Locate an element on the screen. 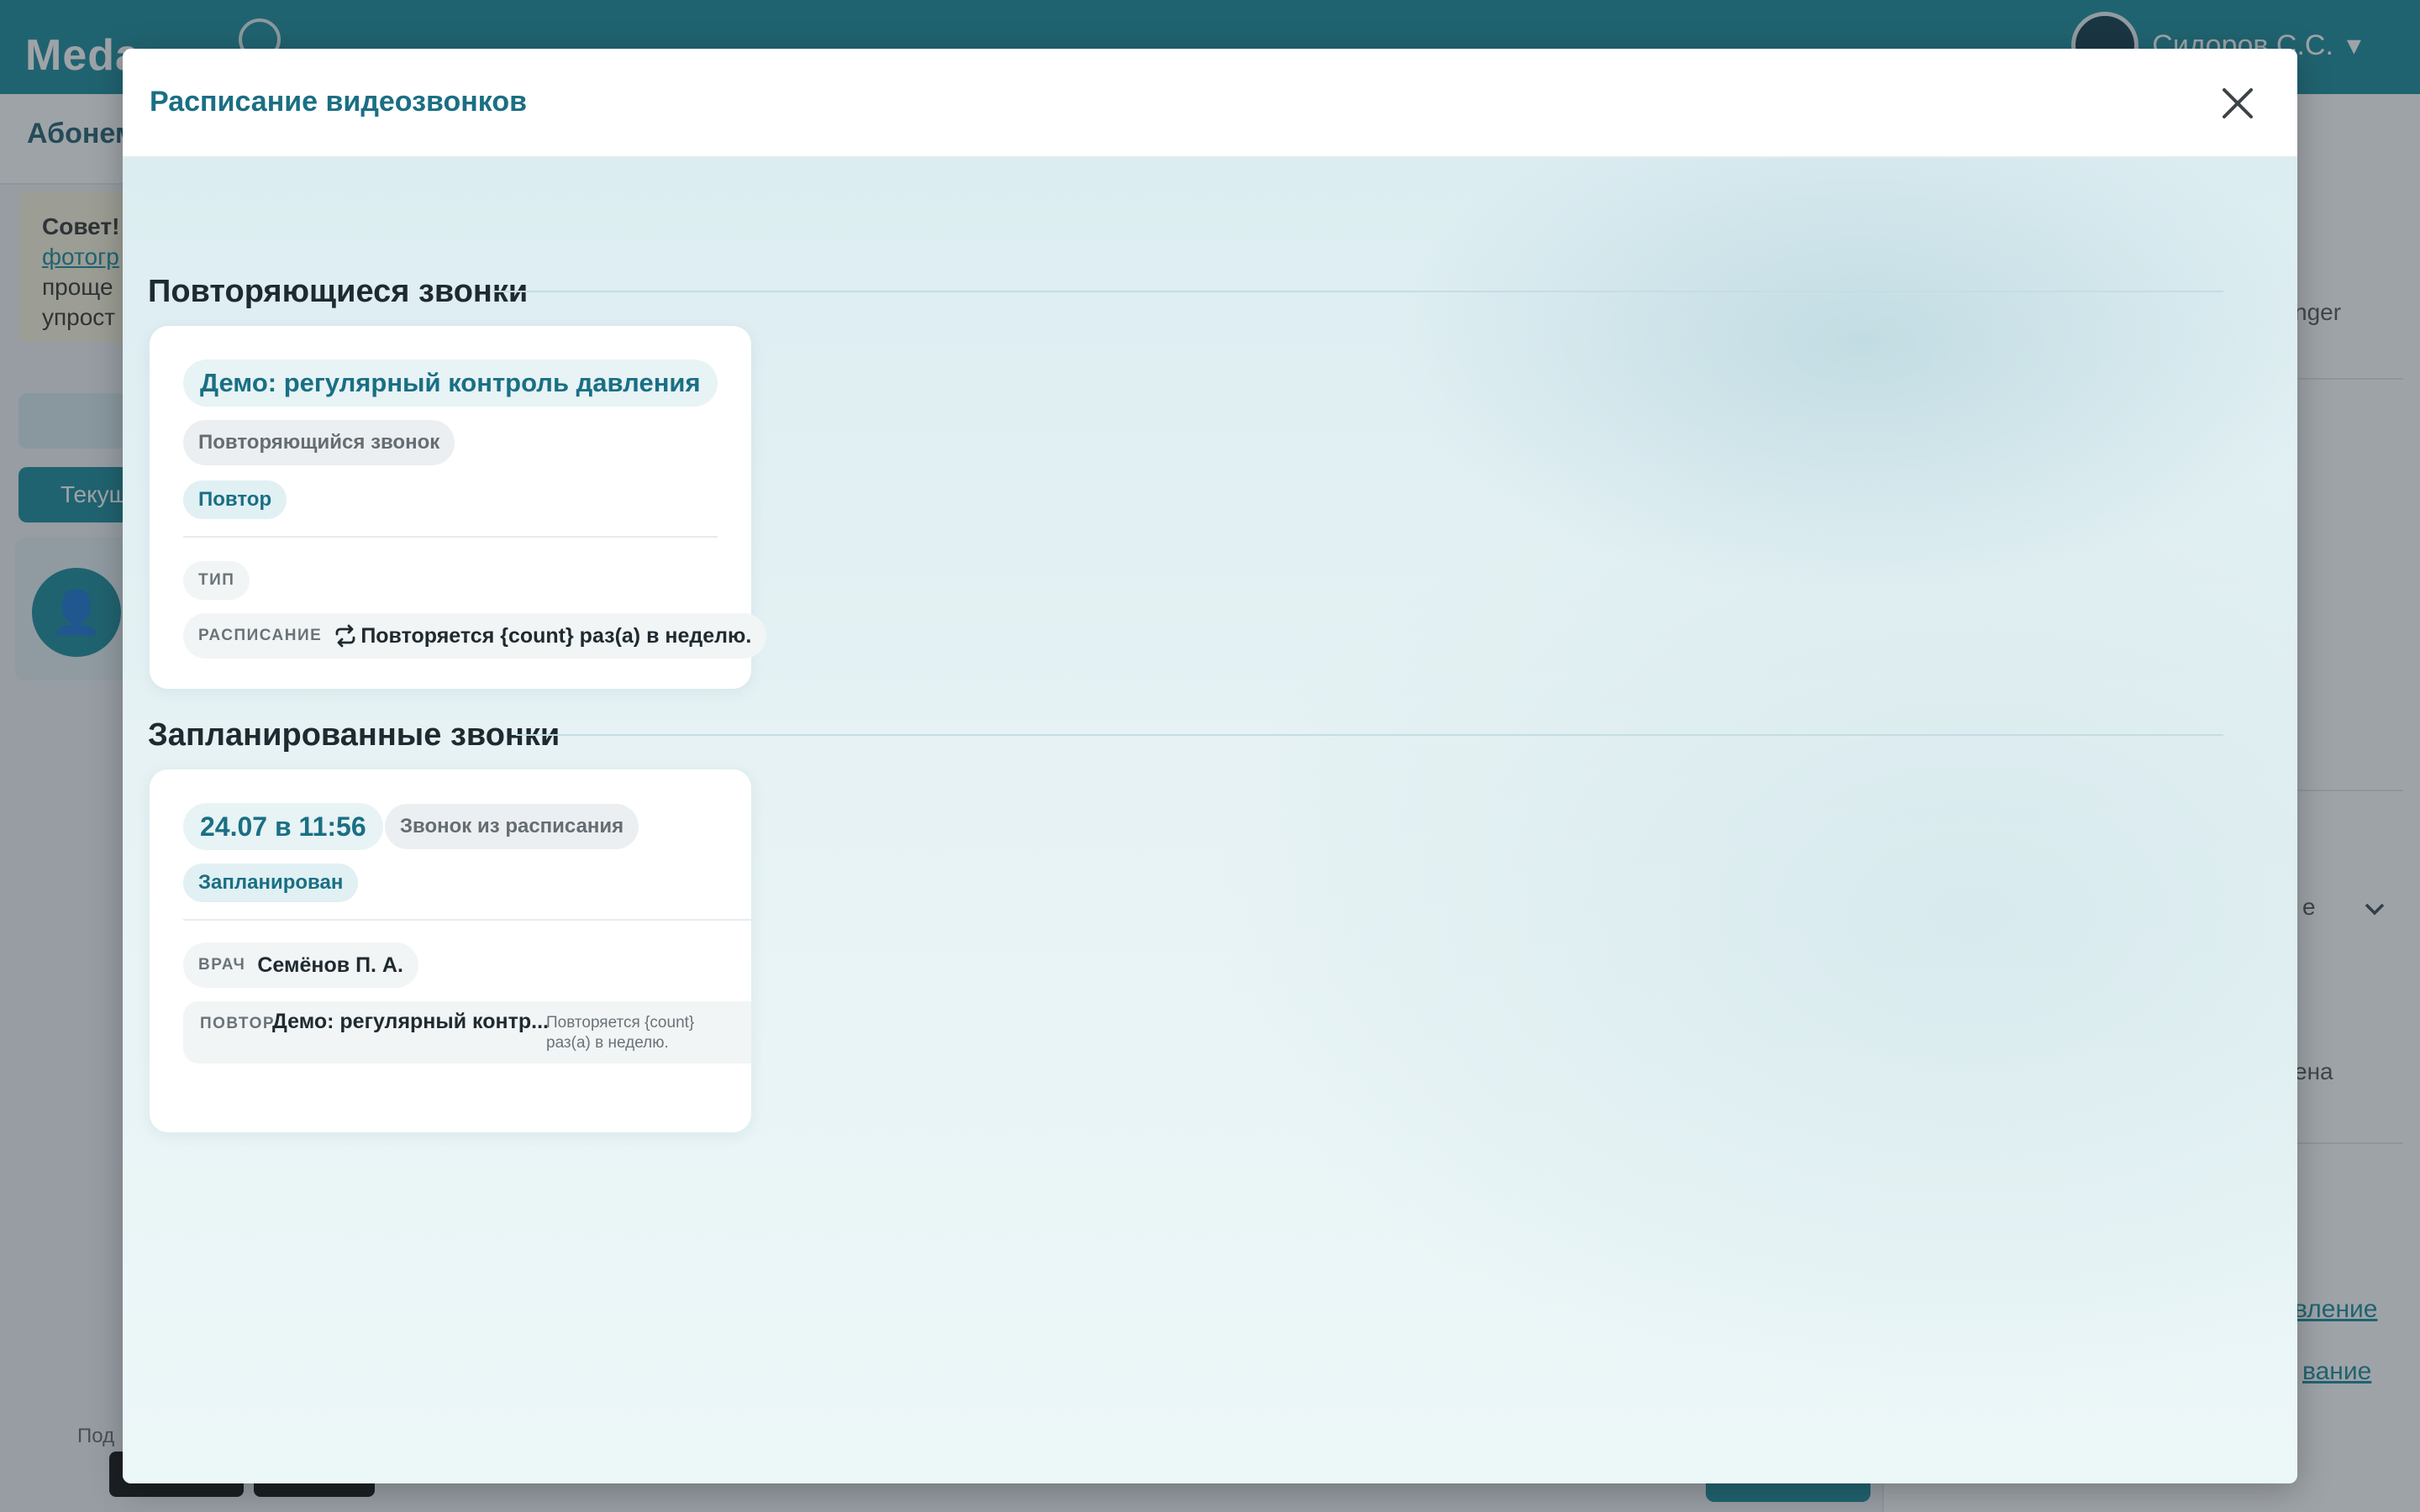 The height and width of the screenshot is (1512, 2420). type-field: ТИП is located at coordinates (217, 580).